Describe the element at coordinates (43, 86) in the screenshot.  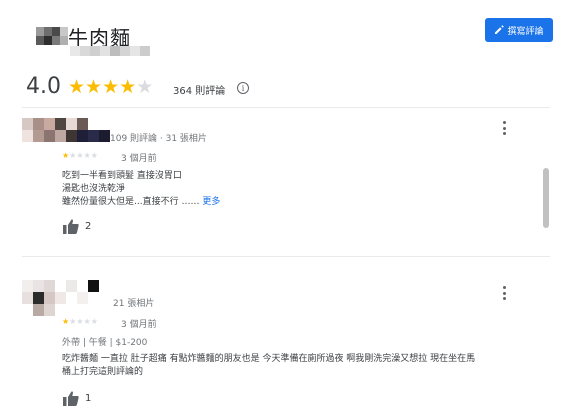
I see `average-rating: 4.0` at that location.